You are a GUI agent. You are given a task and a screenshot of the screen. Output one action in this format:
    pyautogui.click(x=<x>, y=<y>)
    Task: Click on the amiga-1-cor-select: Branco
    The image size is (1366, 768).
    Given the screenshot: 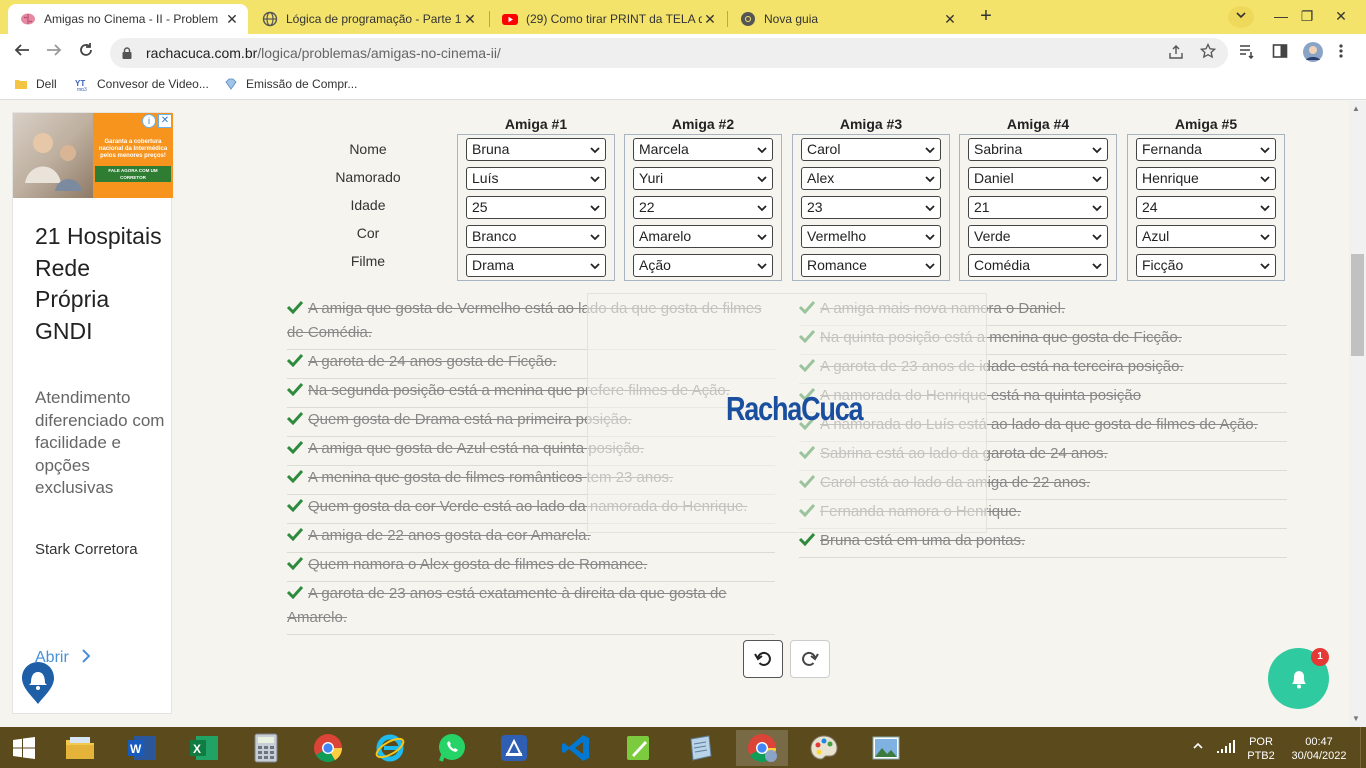 What is the action you would take?
    pyautogui.click(x=536, y=236)
    